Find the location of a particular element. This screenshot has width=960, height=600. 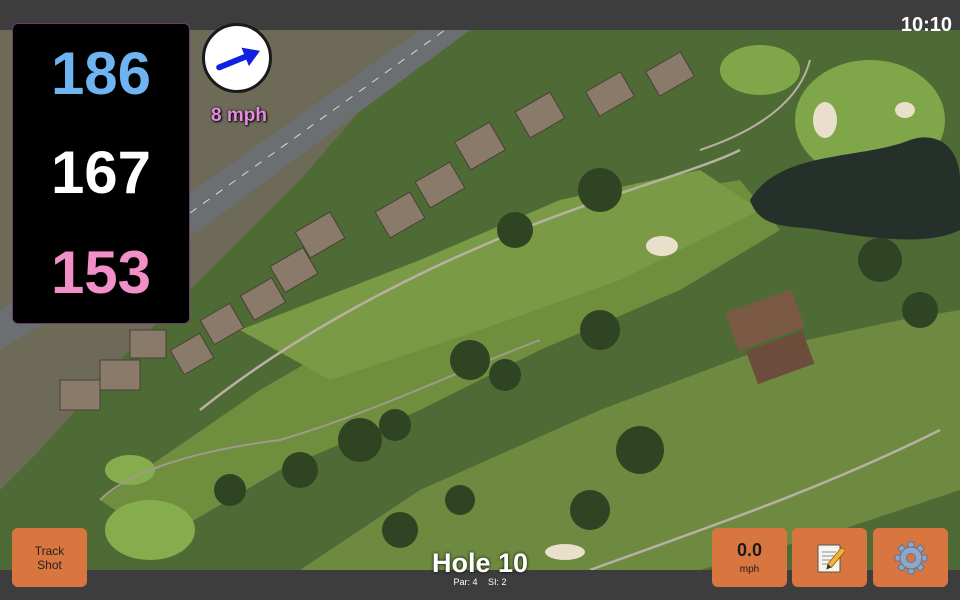

back-distance: 186 is located at coordinates (101, 73).